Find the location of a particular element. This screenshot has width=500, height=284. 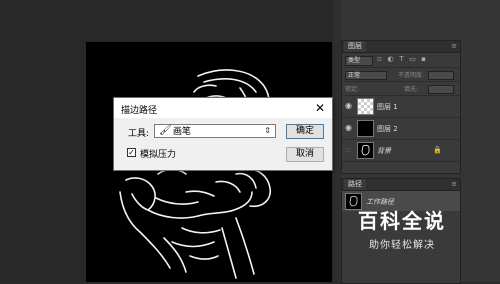

close-icon: ✕ is located at coordinates (320, 108).